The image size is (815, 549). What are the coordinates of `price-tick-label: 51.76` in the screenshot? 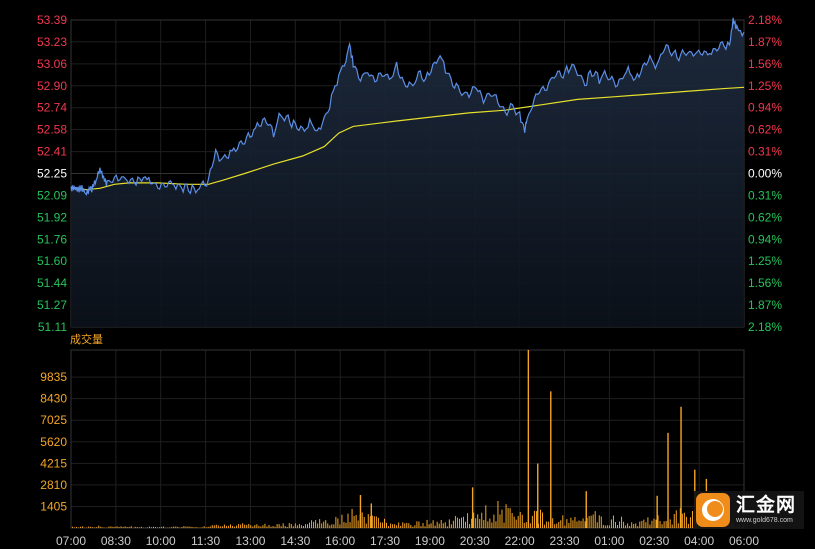 It's located at (52, 239).